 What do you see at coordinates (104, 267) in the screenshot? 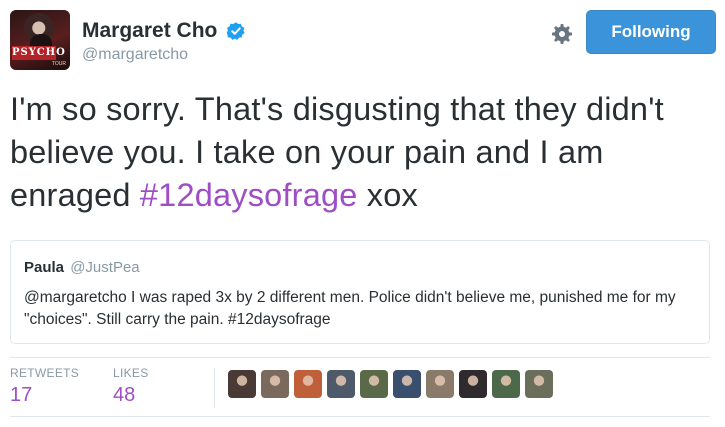
I see `quoted-author-handle: @JustPea` at bounding box center [104, 267].